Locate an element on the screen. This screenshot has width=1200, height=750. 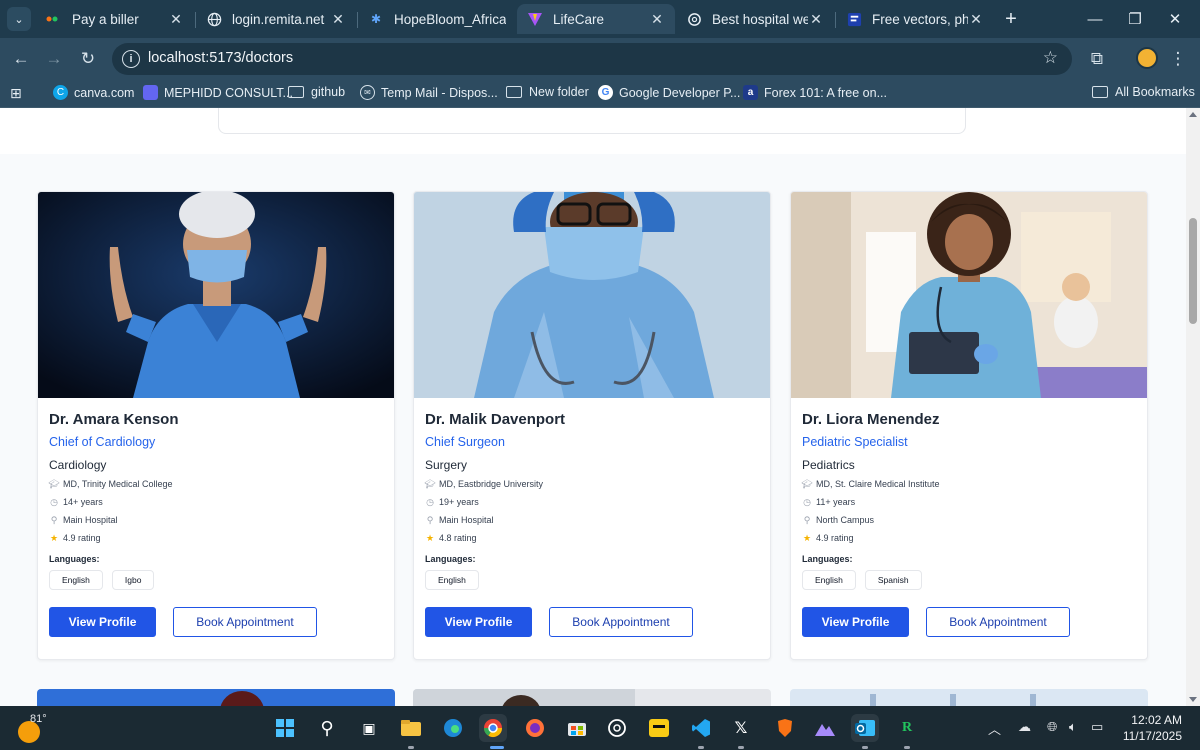
page-scrollbar is located at coordinates (1193, 407).